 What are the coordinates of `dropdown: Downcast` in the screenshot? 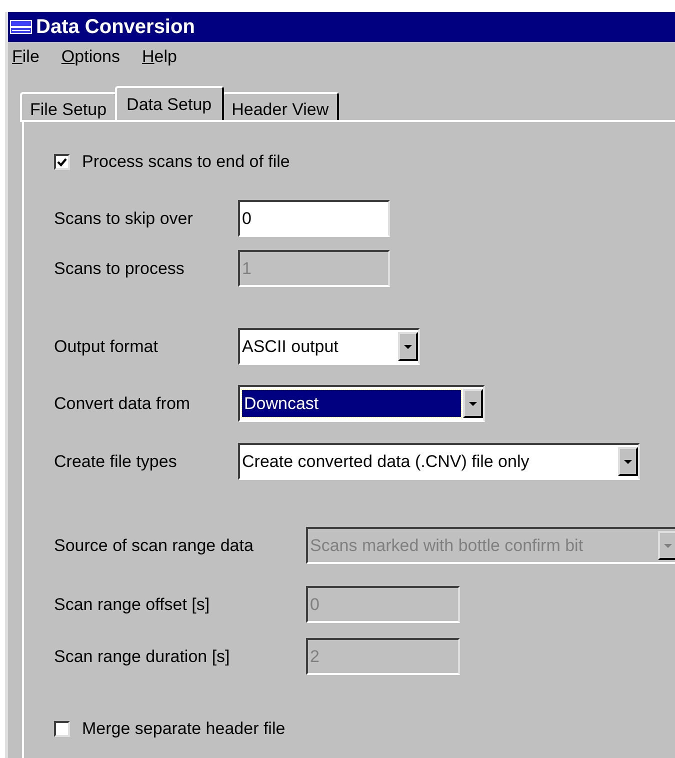 It's located at (361, 403).